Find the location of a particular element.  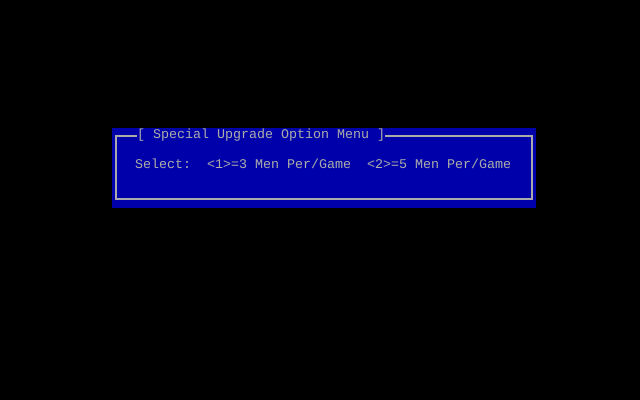

menu-option: <2>=5 Men Per/Game is located at coordinates (438, 166).